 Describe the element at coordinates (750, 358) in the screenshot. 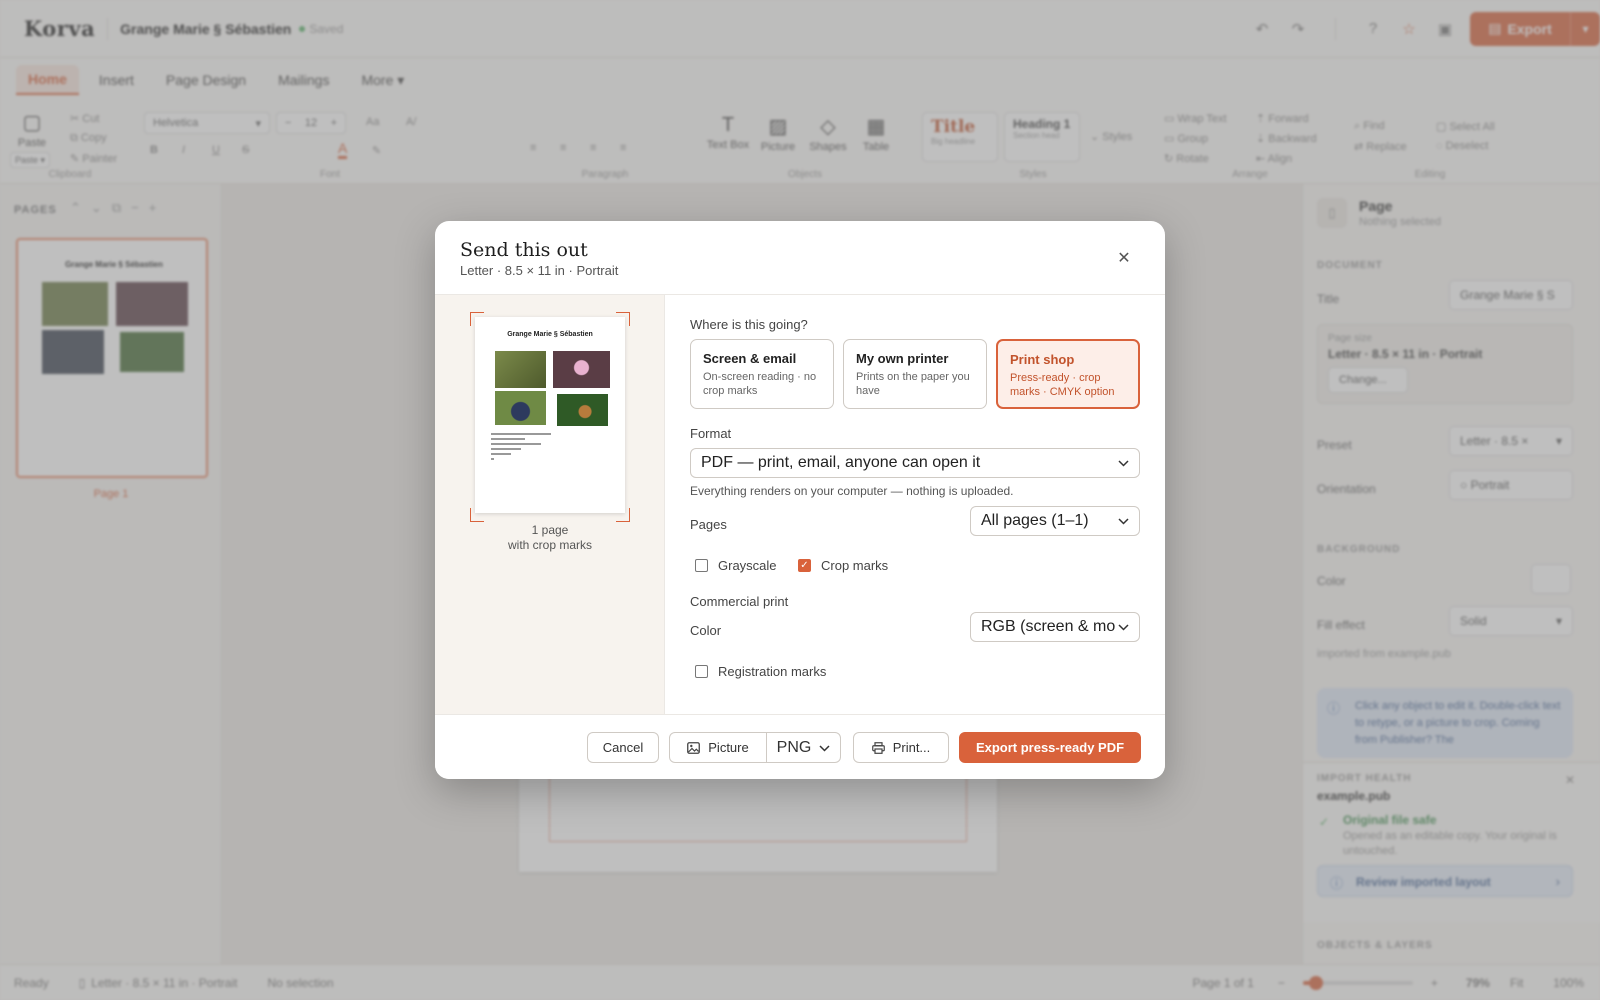

I see `destination-title: Screen & email` at that location.